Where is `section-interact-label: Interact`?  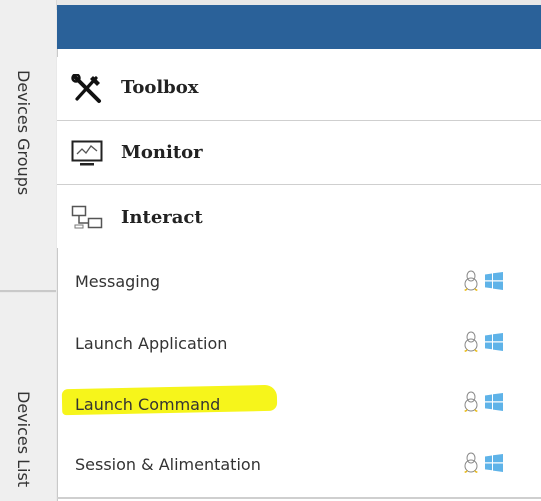
section-interact-label: Interact is located at coordinates (162, 217).